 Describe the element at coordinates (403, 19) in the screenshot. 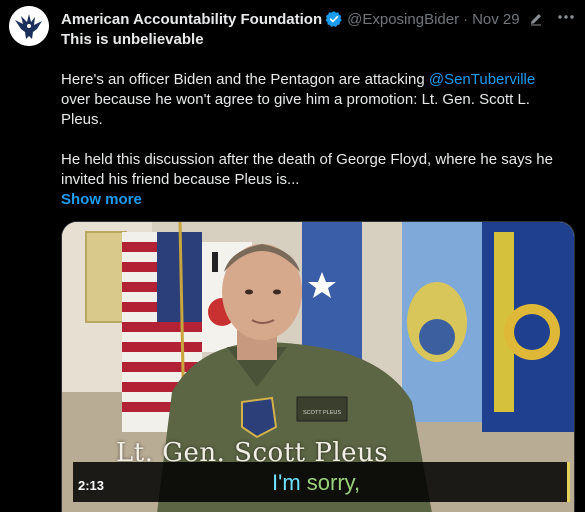

I see `author-handle: @ExposingBider` at that location.